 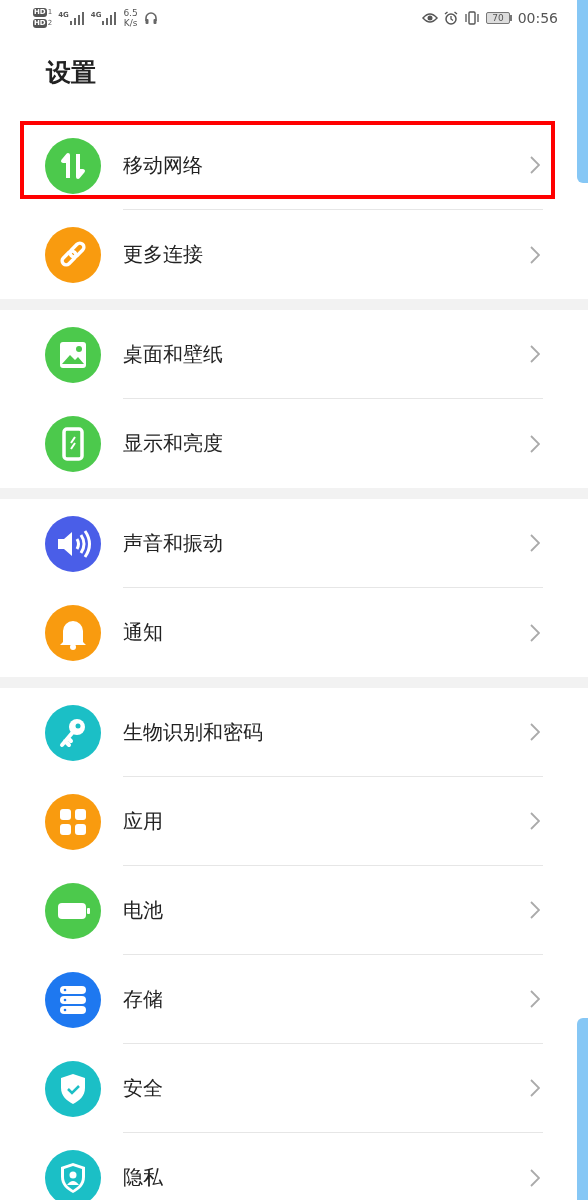 What do you see at coordinates (294, 821) in the screenshot?
I see `settings-item: 应用` at bounding box center [294, 821].